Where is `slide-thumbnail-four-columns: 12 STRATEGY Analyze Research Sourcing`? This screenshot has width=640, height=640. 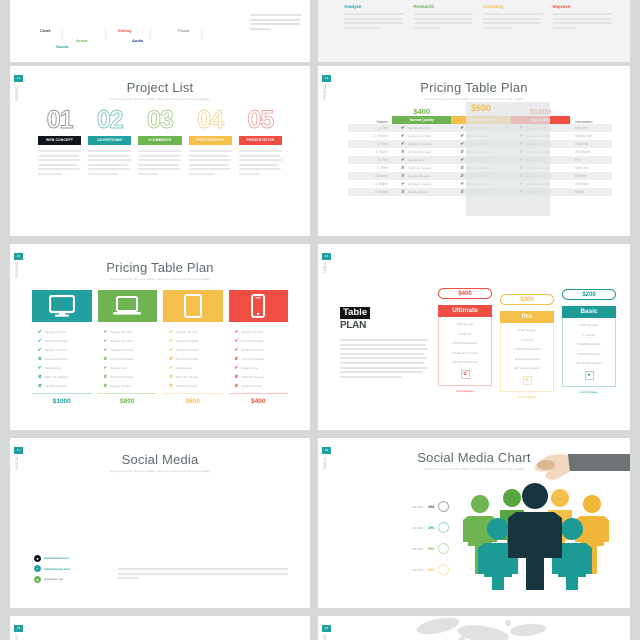
slide-thumbnail-four-columns: 12 STRATEGY Analyze Research Sourcing is located at coordinates (474, 31).